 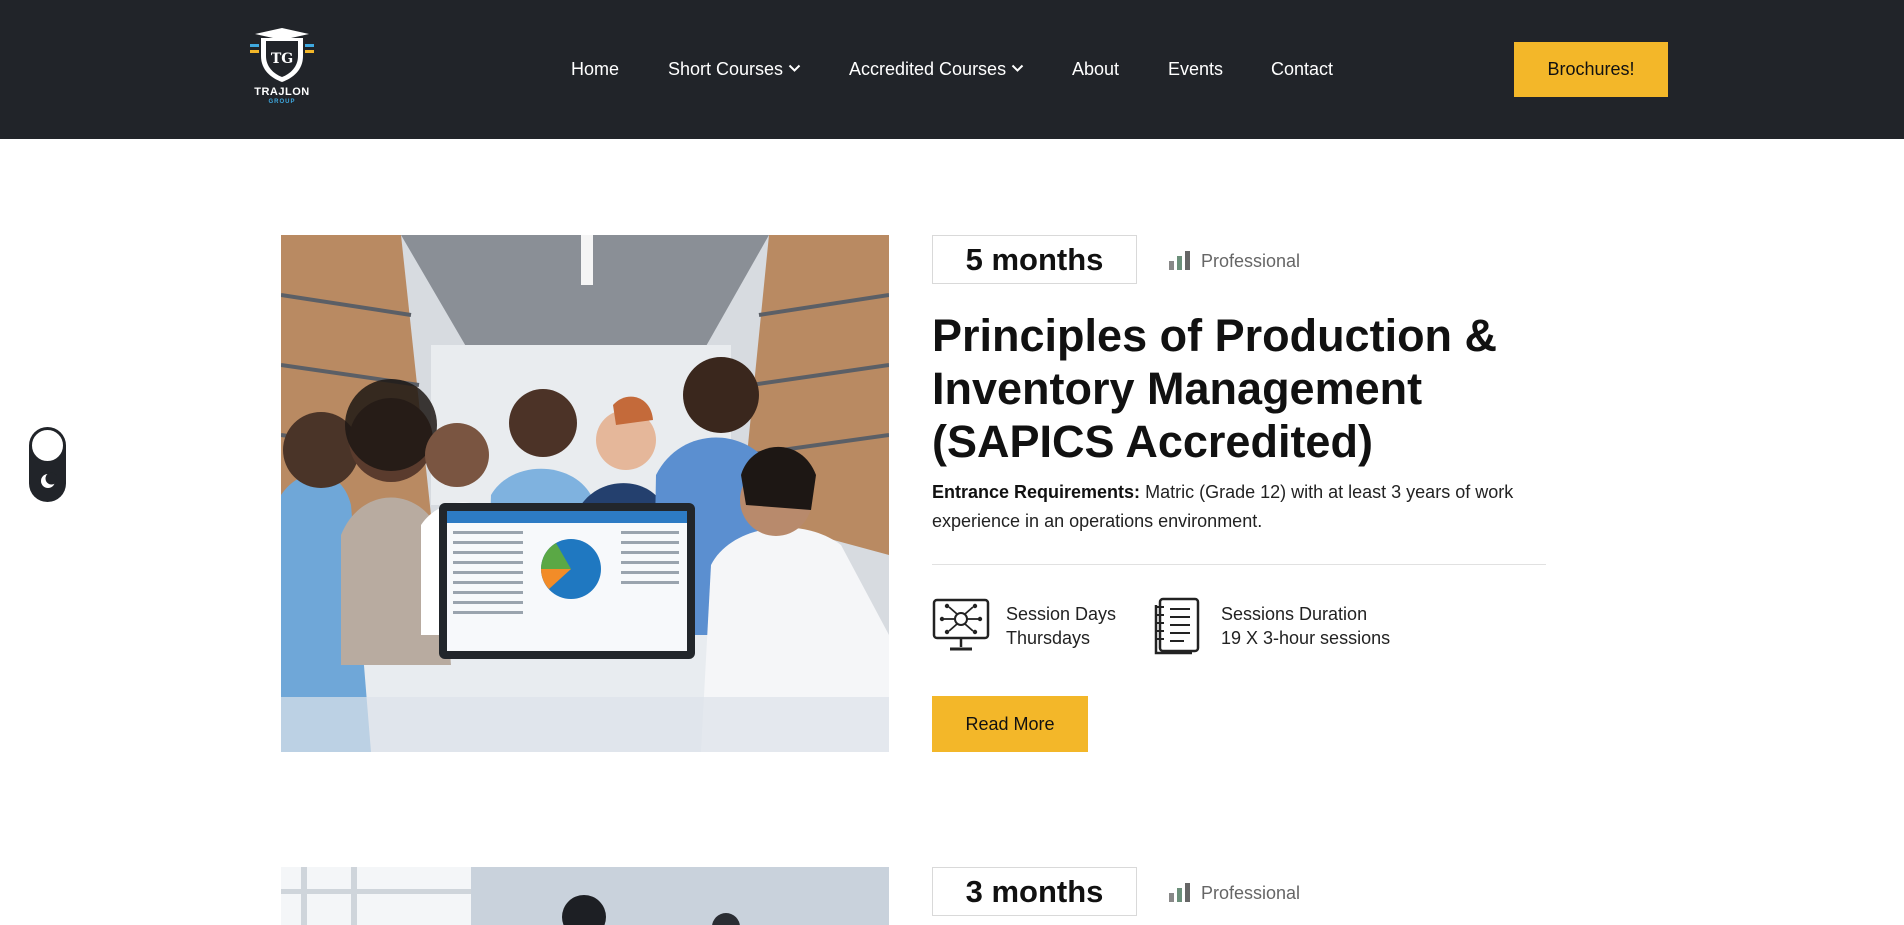 I want to click on nav-accredited-courses: Accredited Courses, so click(x=936, y=69).